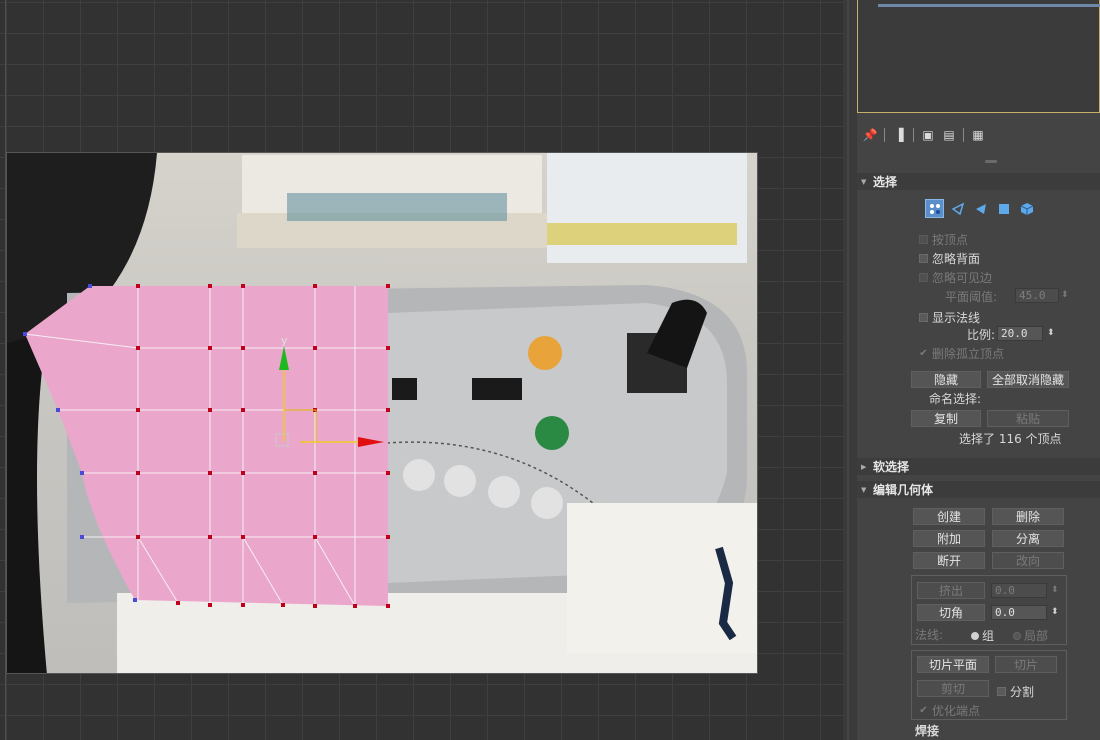 The width and height of the screenshot is (1100, 740). I want to click on normals-scale-label: 比例:, so click(981, 335).